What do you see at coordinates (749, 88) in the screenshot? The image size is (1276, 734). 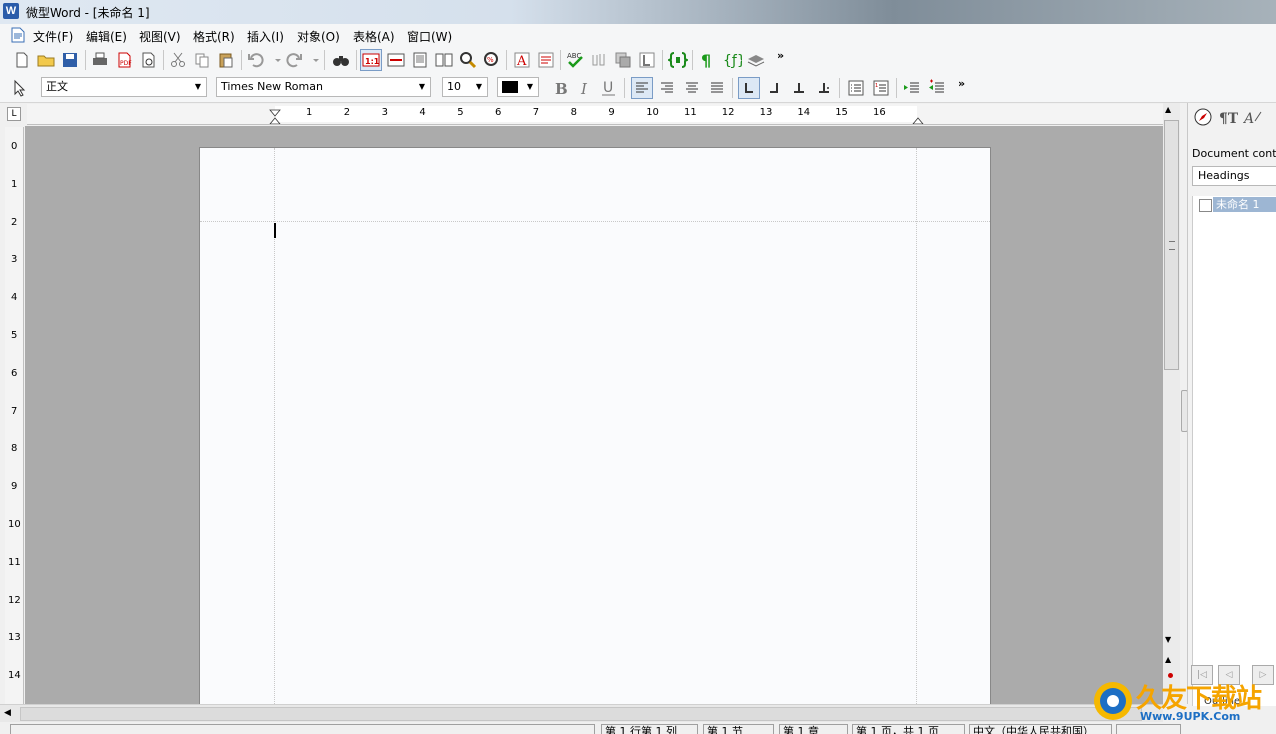 I see `tab-left-icon` at bounding box center [749, 88].